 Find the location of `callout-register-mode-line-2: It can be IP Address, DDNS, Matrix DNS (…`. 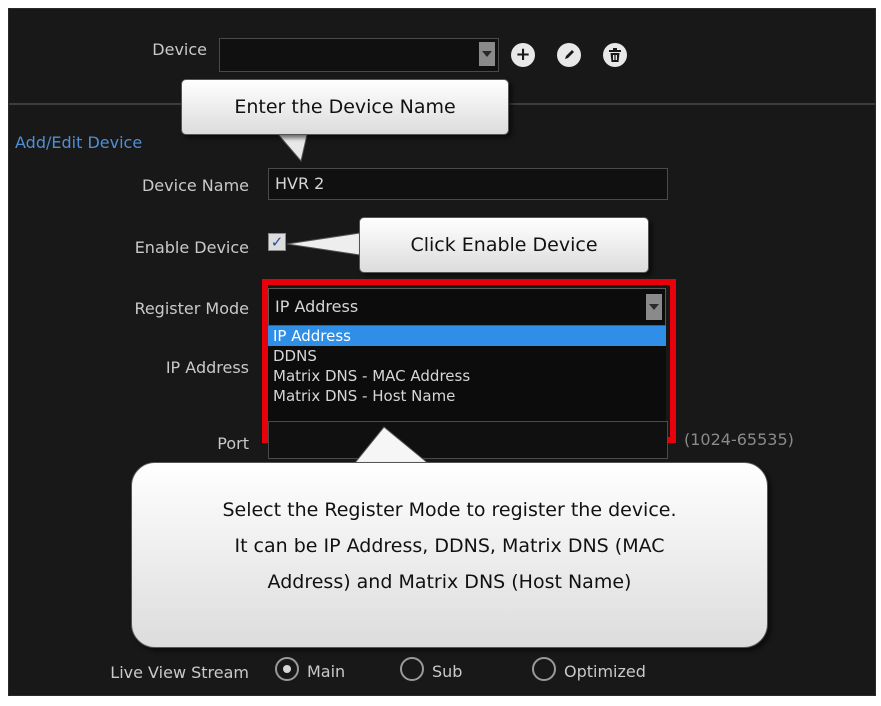

callout-register-mode-line-2: It can be IP Address, DDNS, Matrix DNS (… is located at coordinates (449, 546).